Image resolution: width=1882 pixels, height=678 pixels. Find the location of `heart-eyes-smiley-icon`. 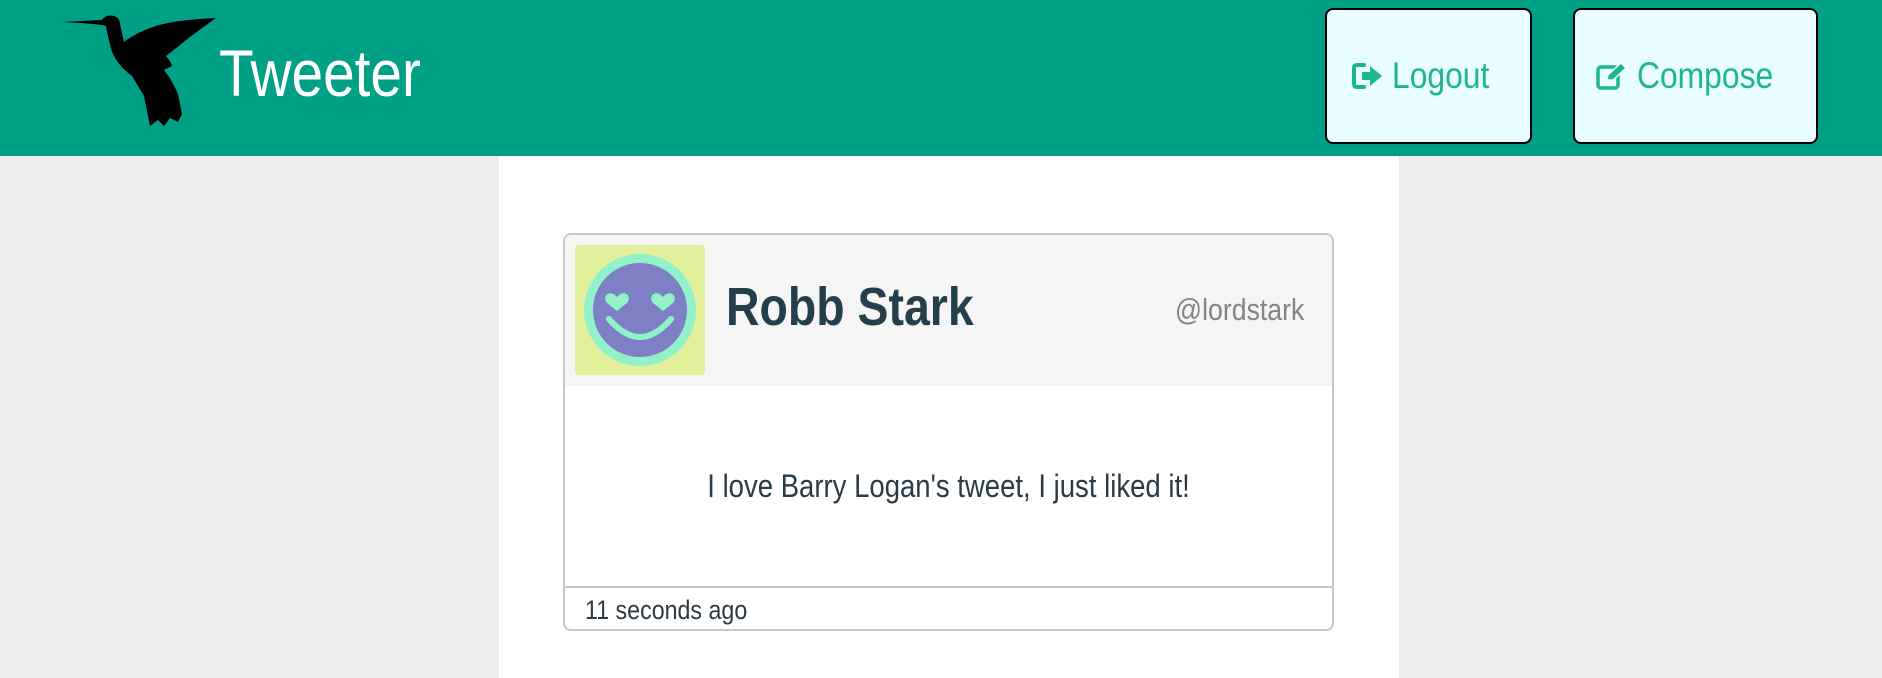

heart-eyes-smiley-icon is located at coordinates (640, 310).